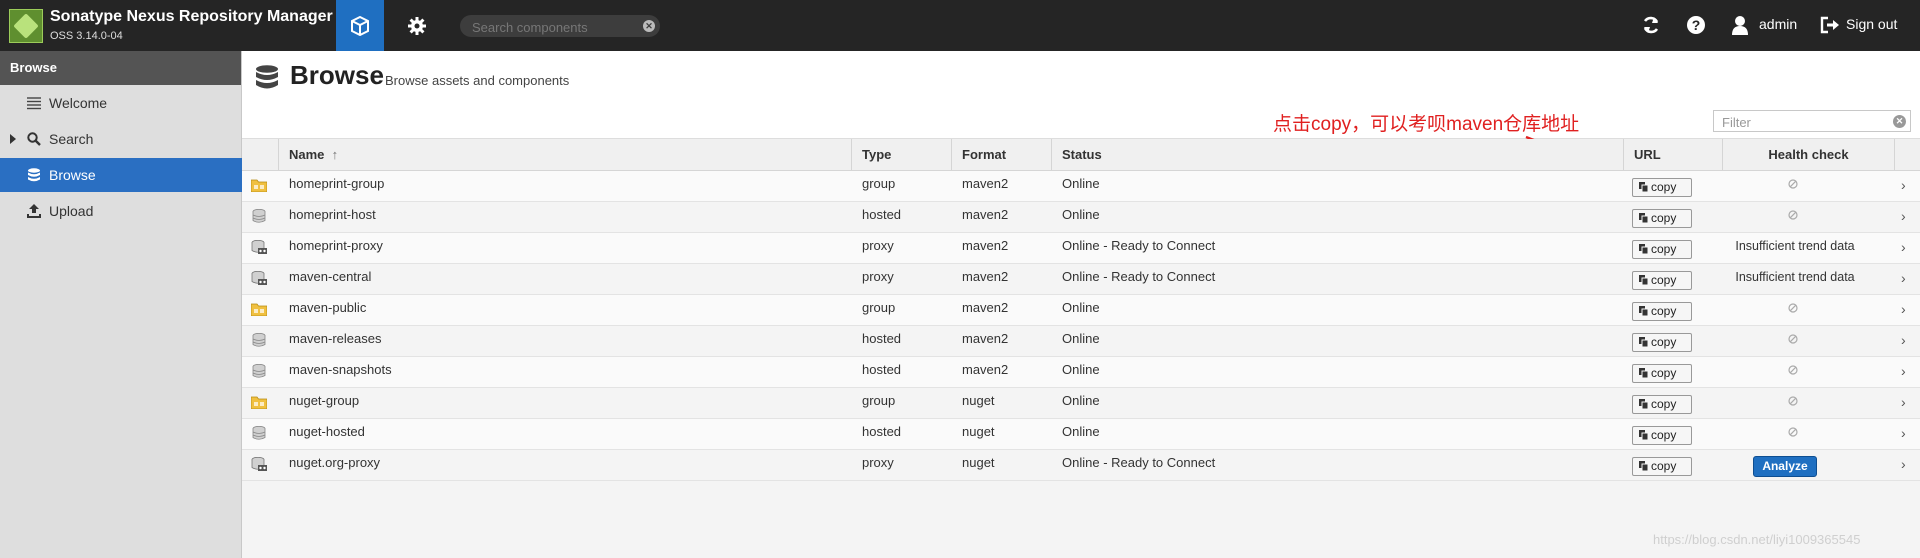  Describe the element at coordinates (1002, 154) in the screenshot. I see `column-header-format: Format` at that location.